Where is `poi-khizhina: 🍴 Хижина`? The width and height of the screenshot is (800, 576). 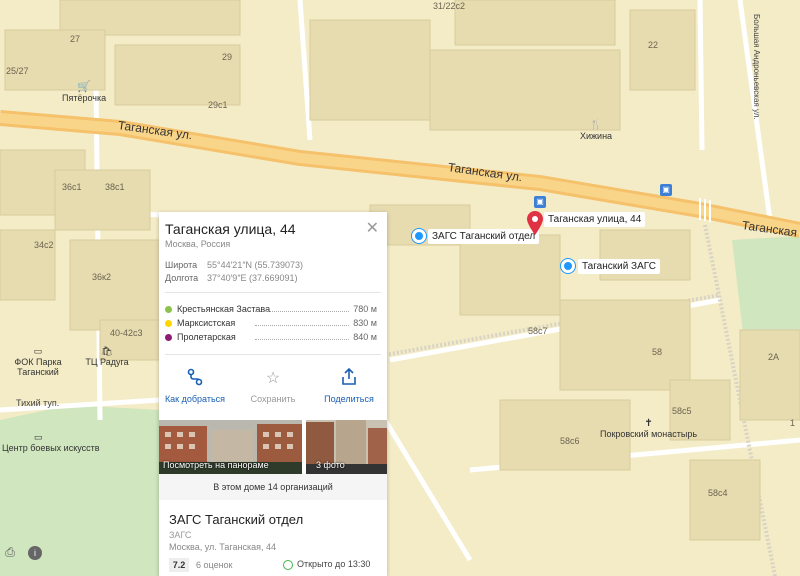 poi-khizhina: 🍴 Хижина is located at coordinates (596, 130).